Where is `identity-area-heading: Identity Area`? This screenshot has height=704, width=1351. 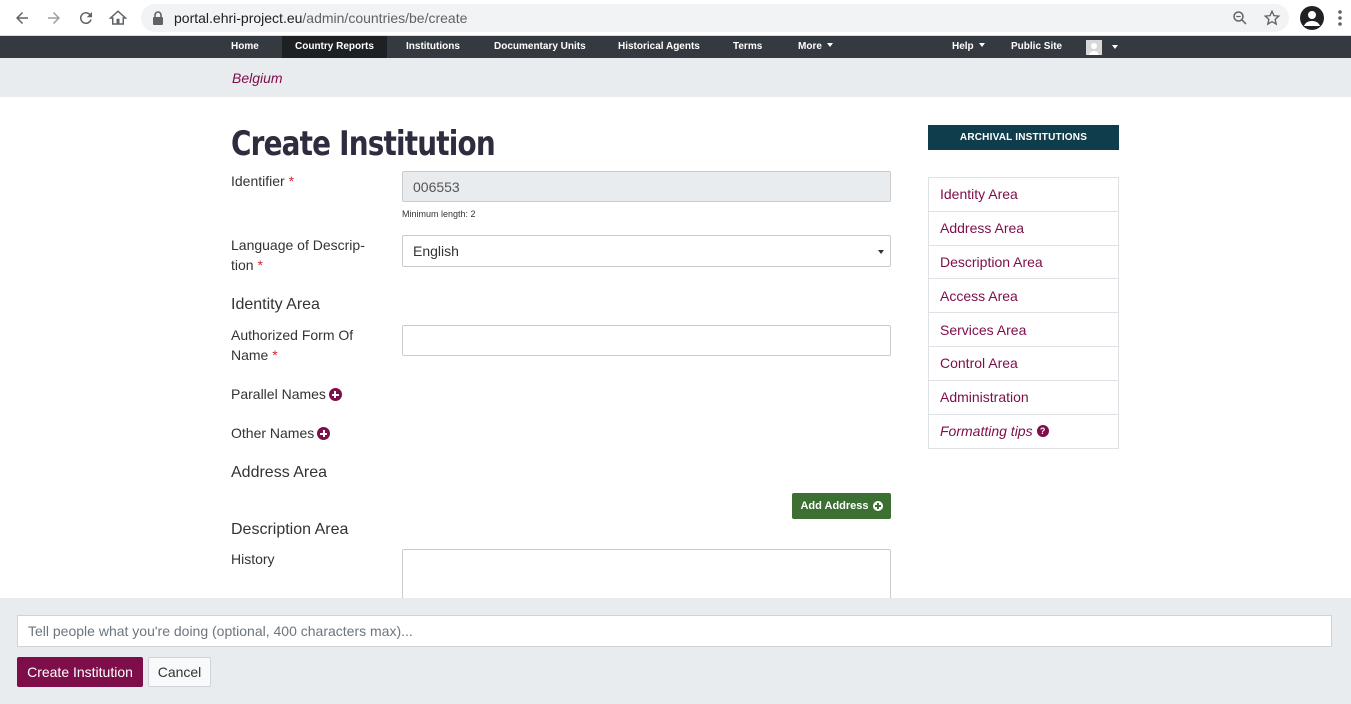 identity-area-heading: Identity Area is located at coordinates (275, 304).